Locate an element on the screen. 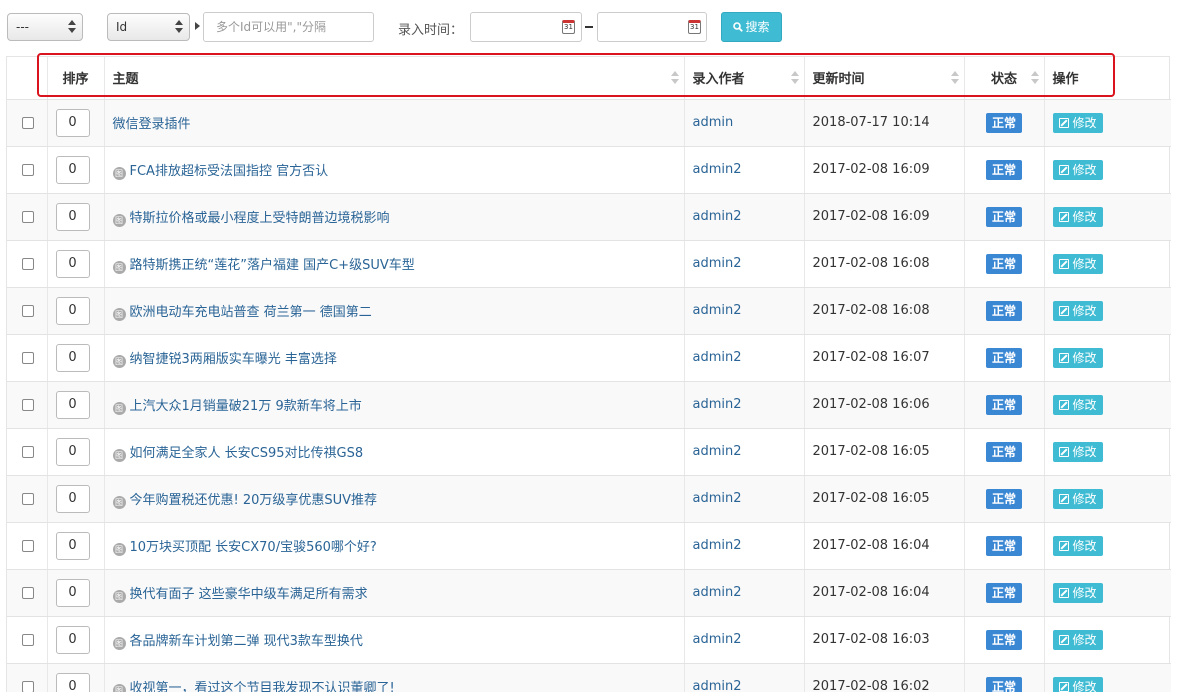 This screenshot has height=692, width=1187. author-cell: admin2 is located at coordinates (744, 358).